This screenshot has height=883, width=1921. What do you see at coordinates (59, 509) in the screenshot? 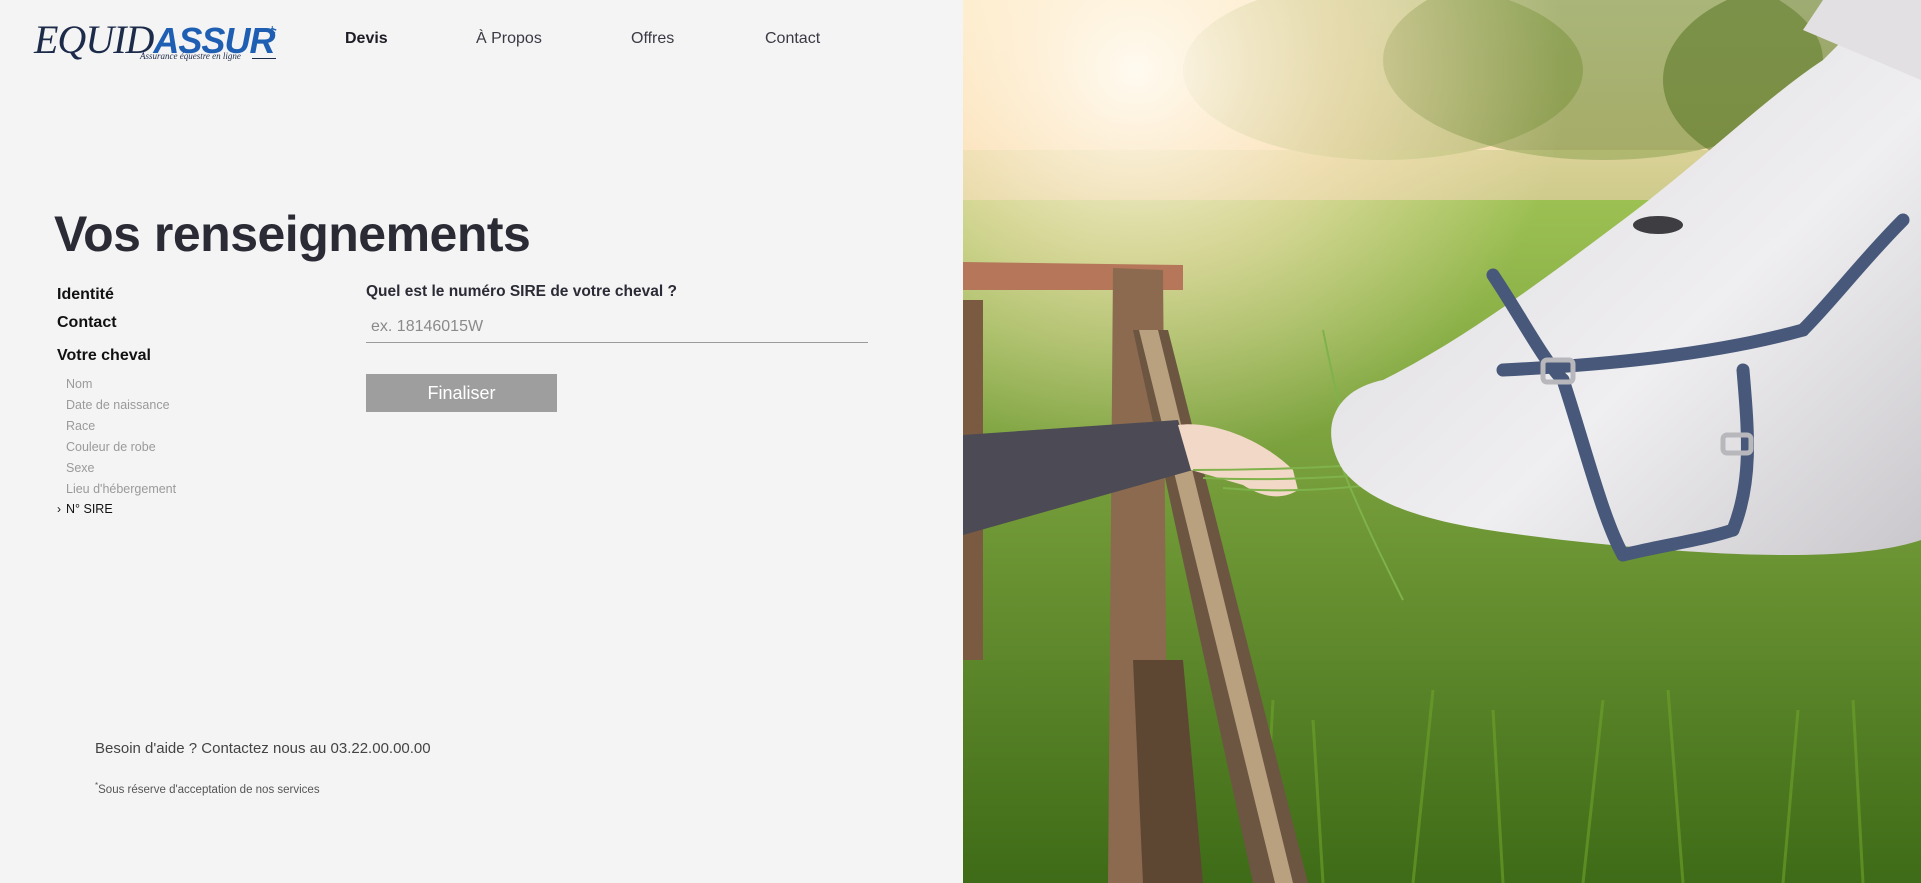
I see `chevron-right-icon: ›` at bounding box center [59, 509].